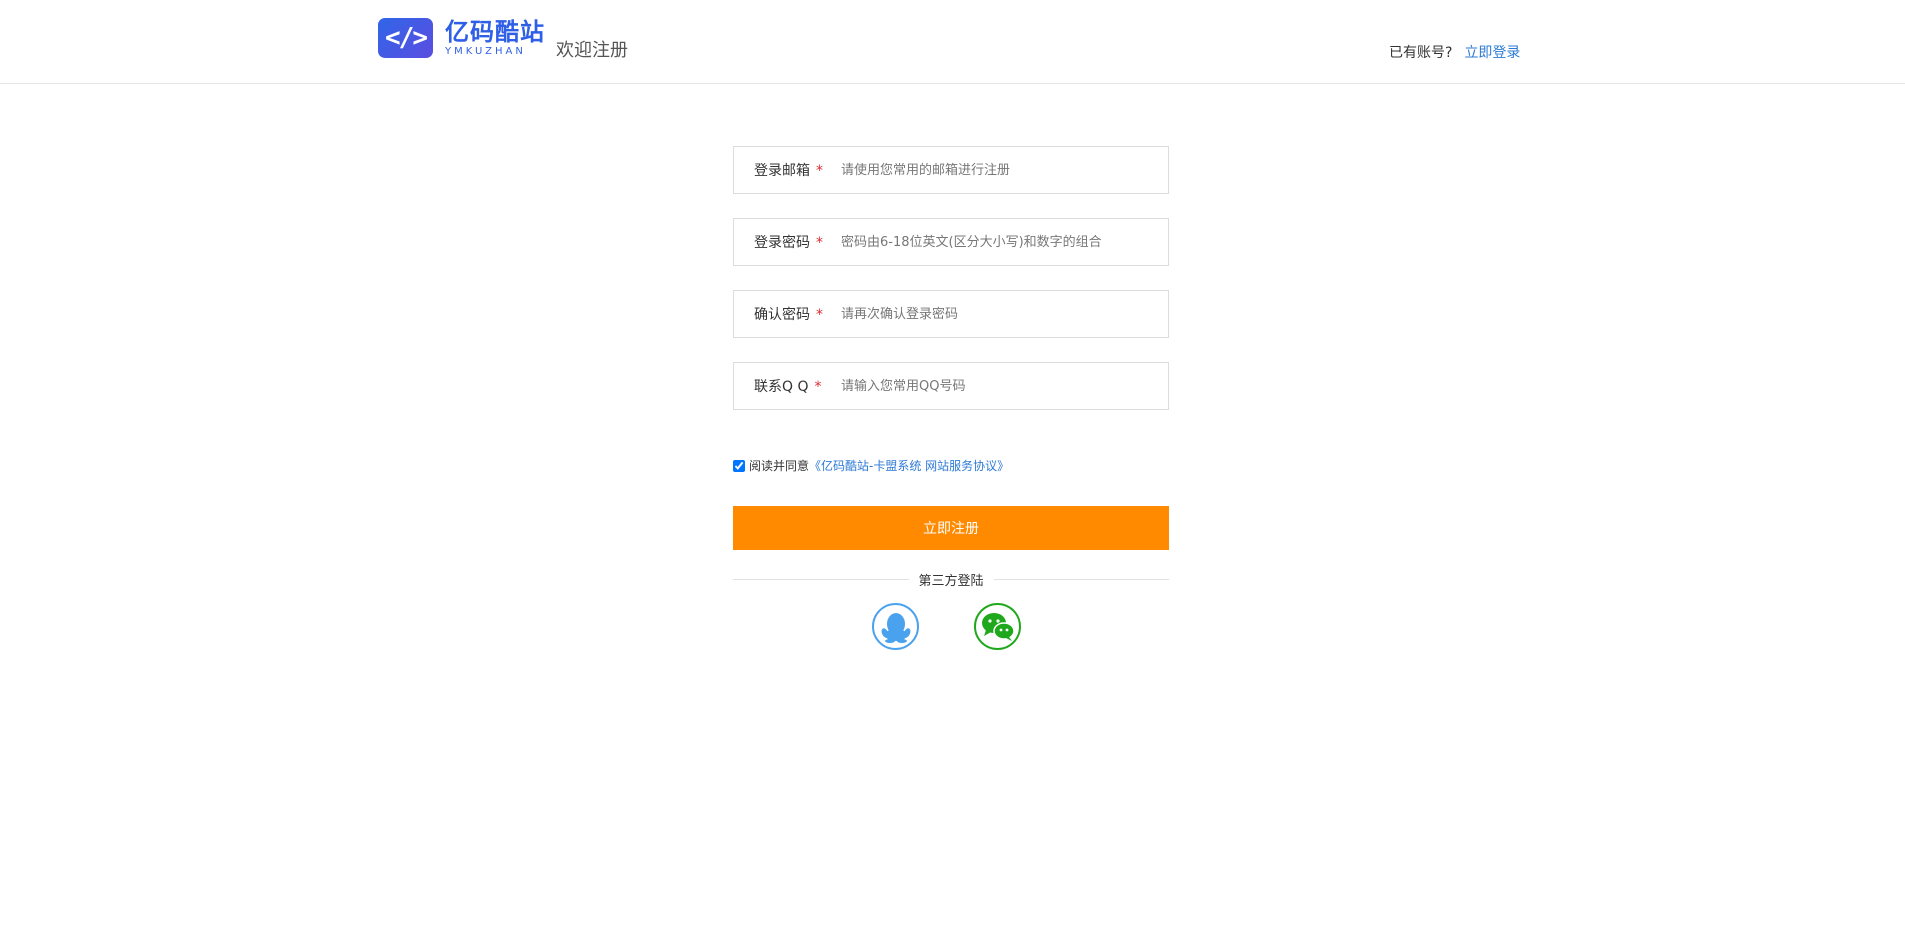  I want to click on register-form: 登录邮箱* 登录密码* 确认密码* 联系Q Q*, so click(951, 290).